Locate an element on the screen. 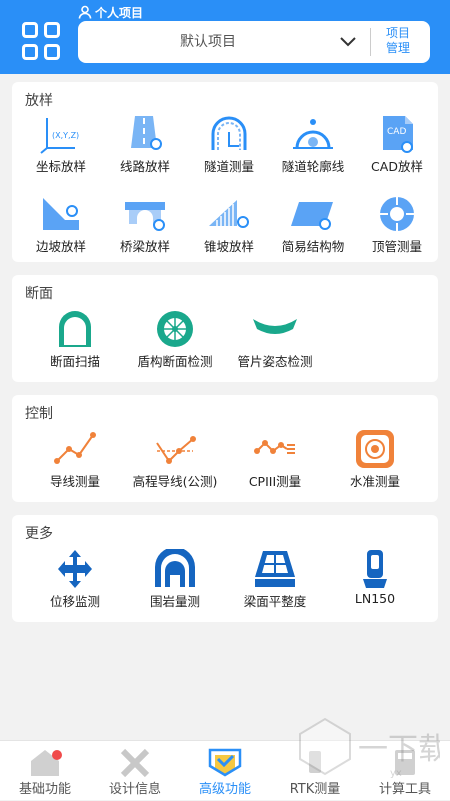  tool-label: 管片姿态检测 is located at coordinates (275, 361).